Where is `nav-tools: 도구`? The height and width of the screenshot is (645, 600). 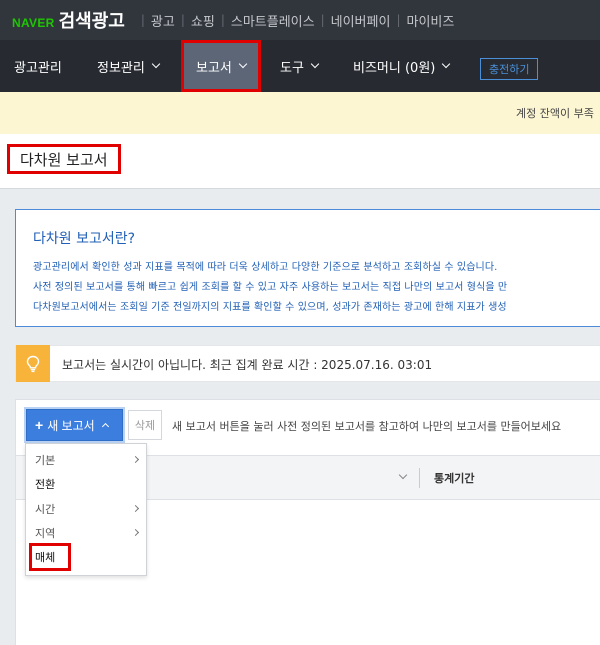 nav-tools: 도구 is located at coordinates (300, 66).